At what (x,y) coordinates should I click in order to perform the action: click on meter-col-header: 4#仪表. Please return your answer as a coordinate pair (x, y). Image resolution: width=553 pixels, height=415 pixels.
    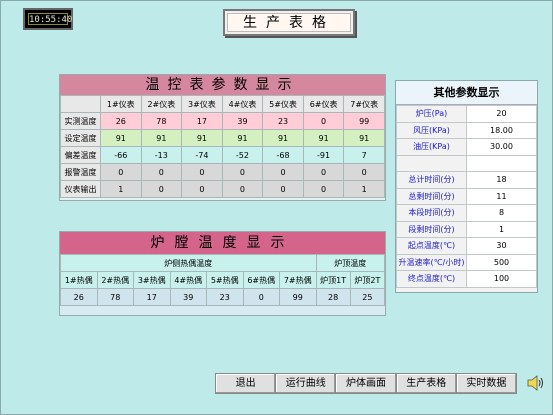
    Looking at the image, I should click on (242, 104).